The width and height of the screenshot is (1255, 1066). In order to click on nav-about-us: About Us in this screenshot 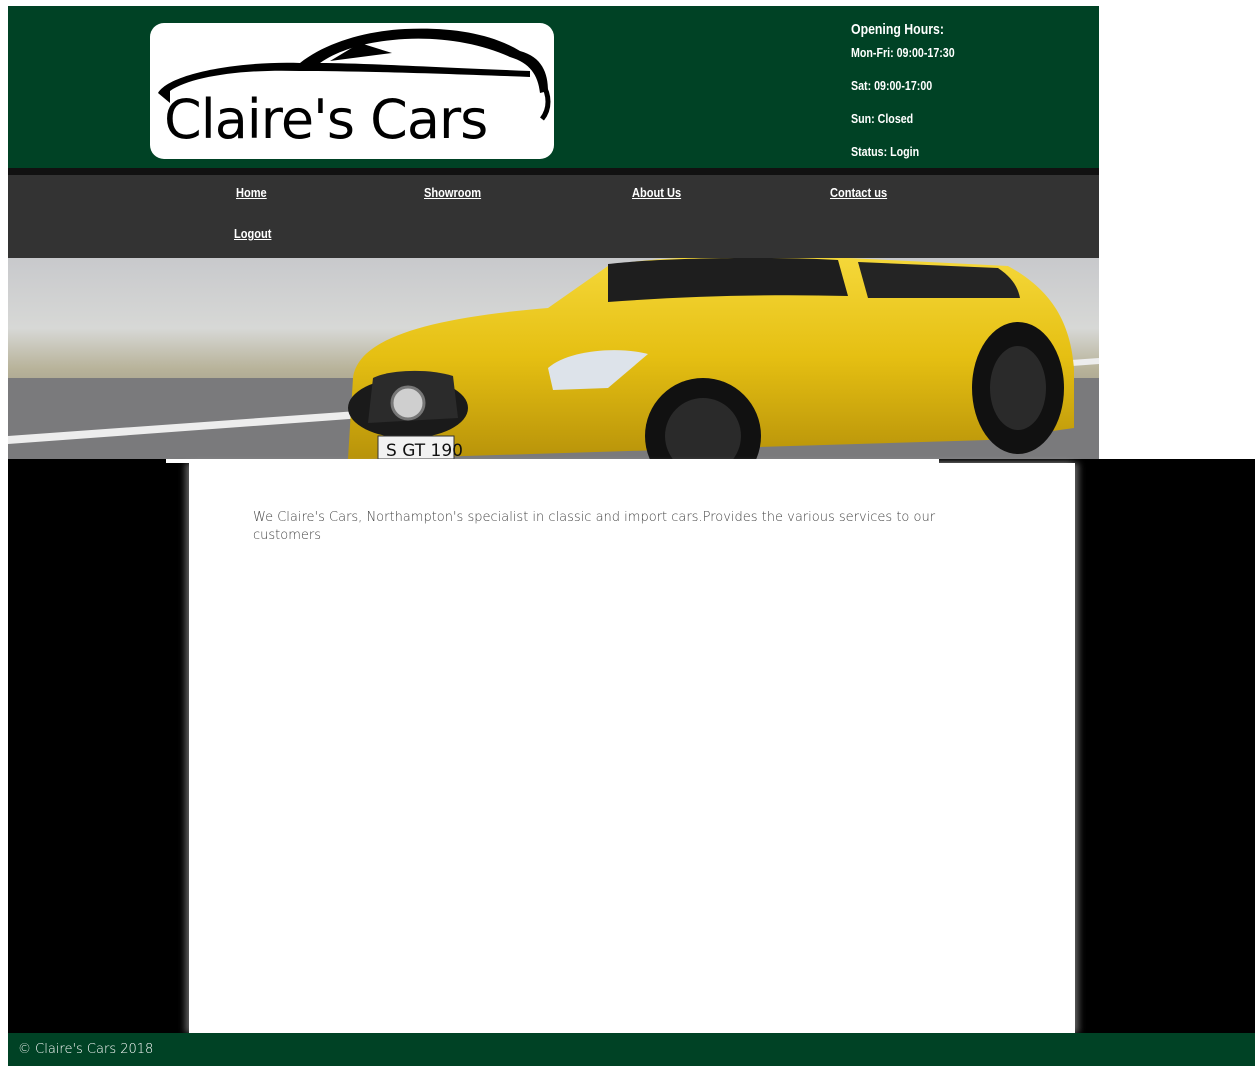, I will do `click(656, 192)`.